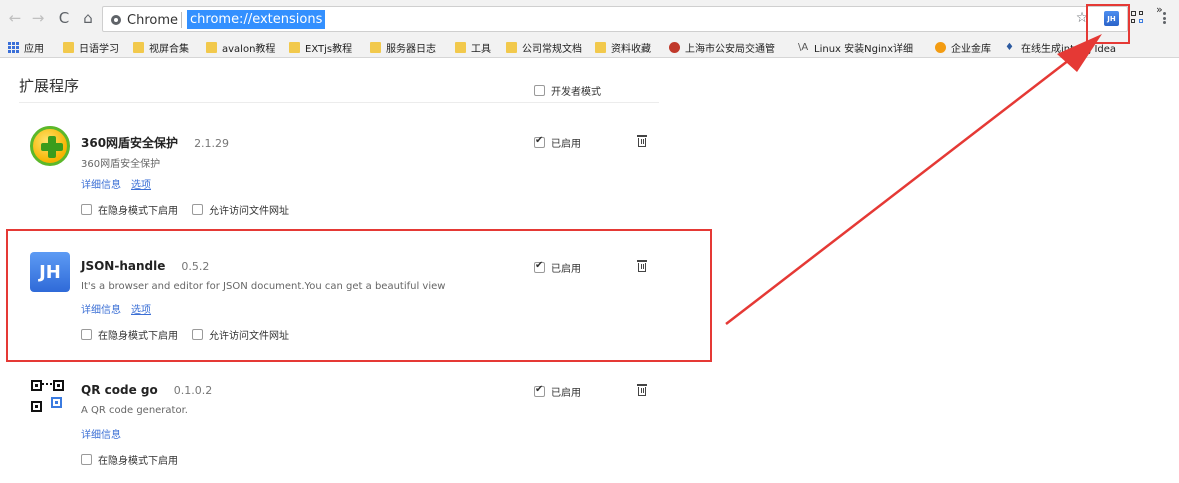 The image size is (1179, 483). I want to click on bookmark-item: avalon教程, so click(240, 47).